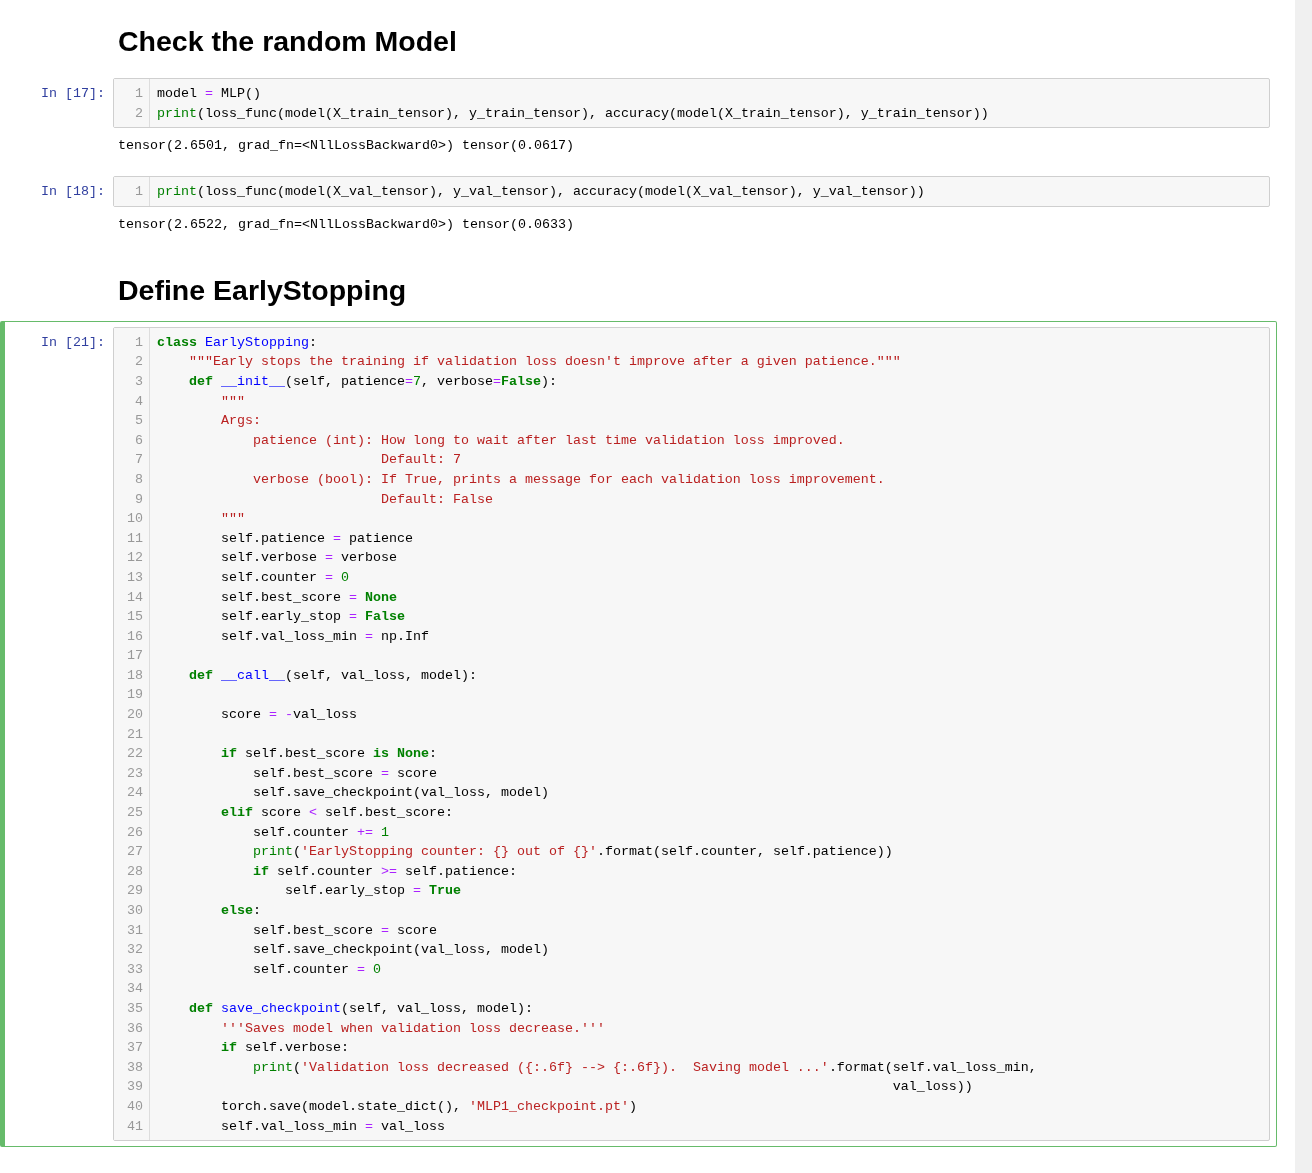 Image resolution: width=1312 pixels, height=1173 pixels. I want to click on code-line: def save_checkpoint(self, val_loss, model):, so click(360, 1008).